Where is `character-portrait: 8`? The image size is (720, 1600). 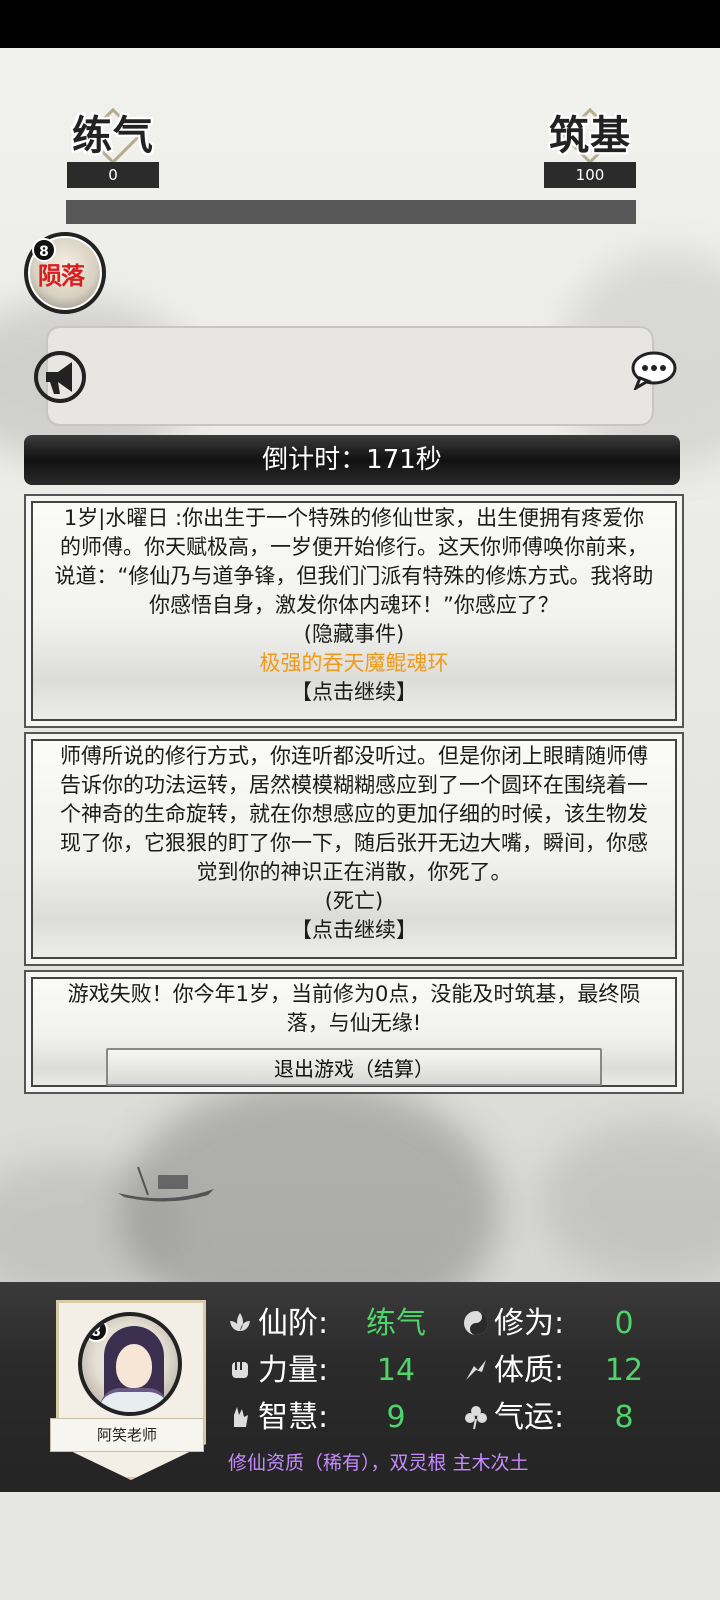
character-portrait: 8 is located at coordinates (130, 1364).